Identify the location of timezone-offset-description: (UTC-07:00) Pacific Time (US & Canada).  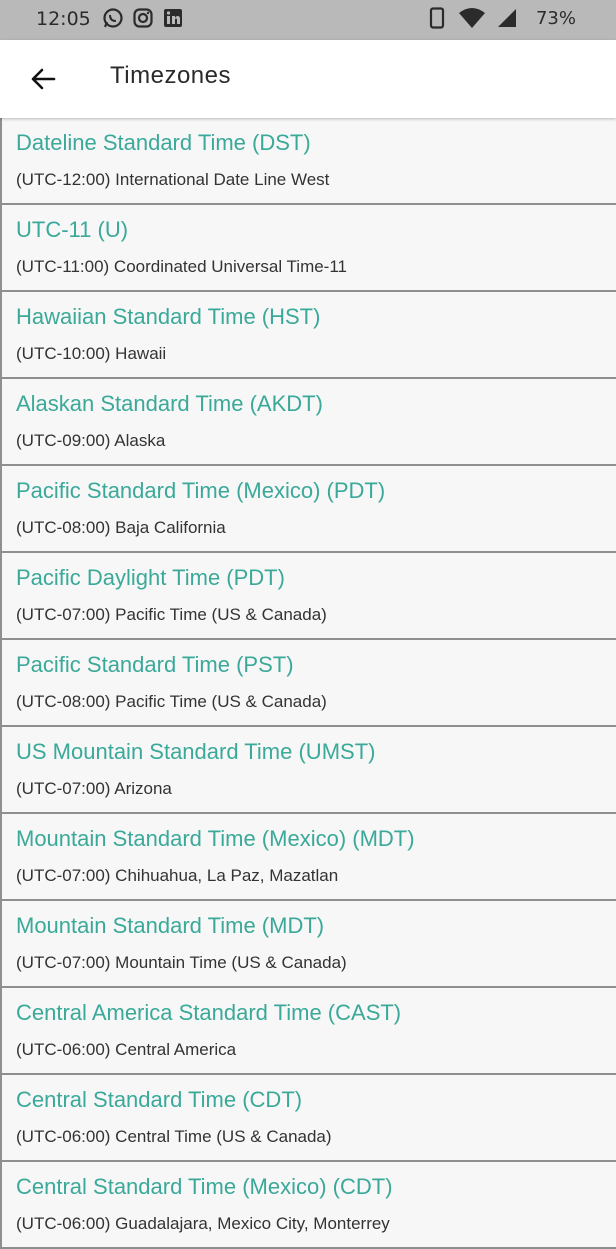
(171, 614).